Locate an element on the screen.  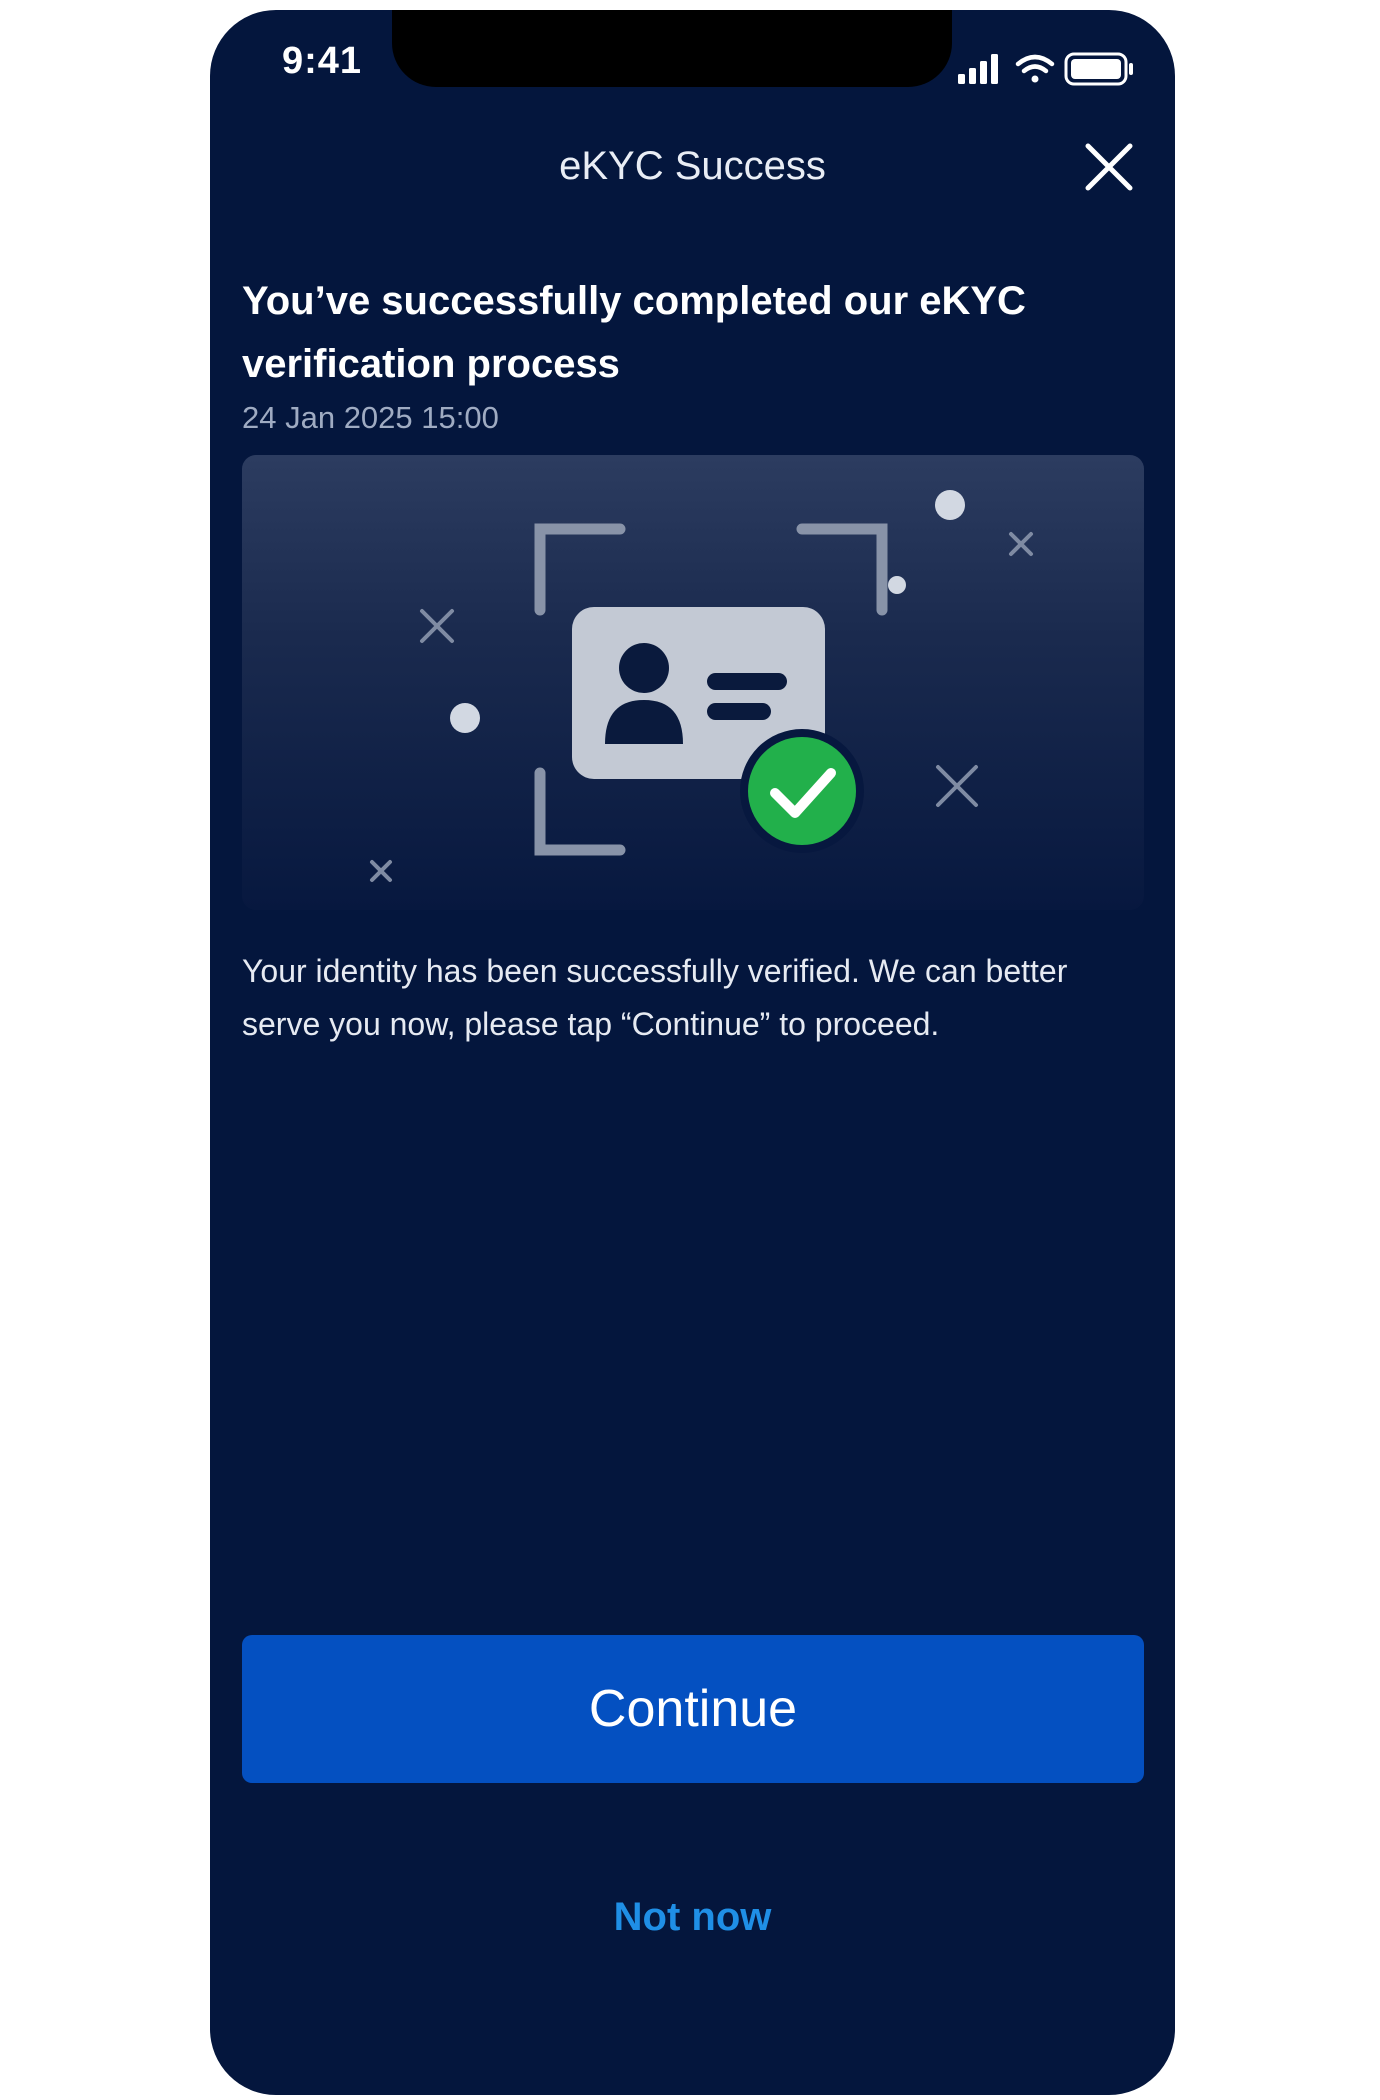
id-card-avatar-head is located at coordinates (644, 668).